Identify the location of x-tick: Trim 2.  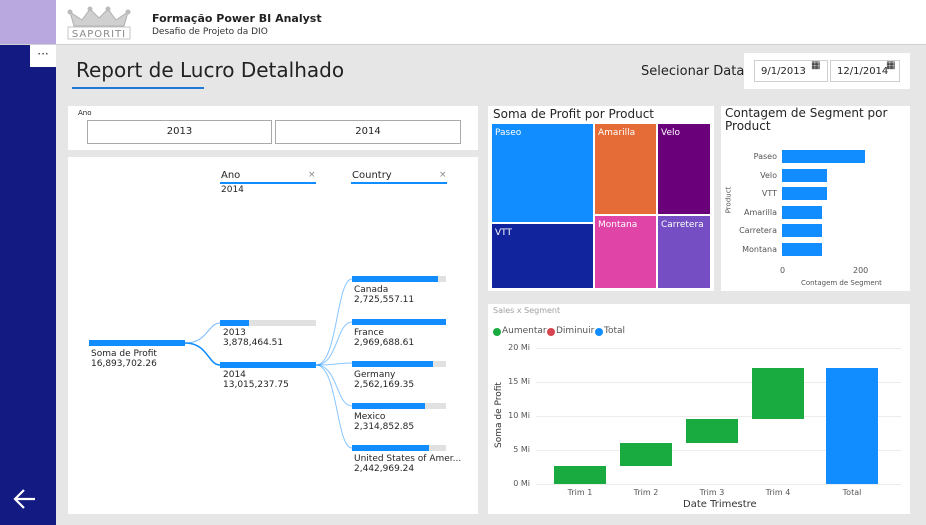
(646, 492).